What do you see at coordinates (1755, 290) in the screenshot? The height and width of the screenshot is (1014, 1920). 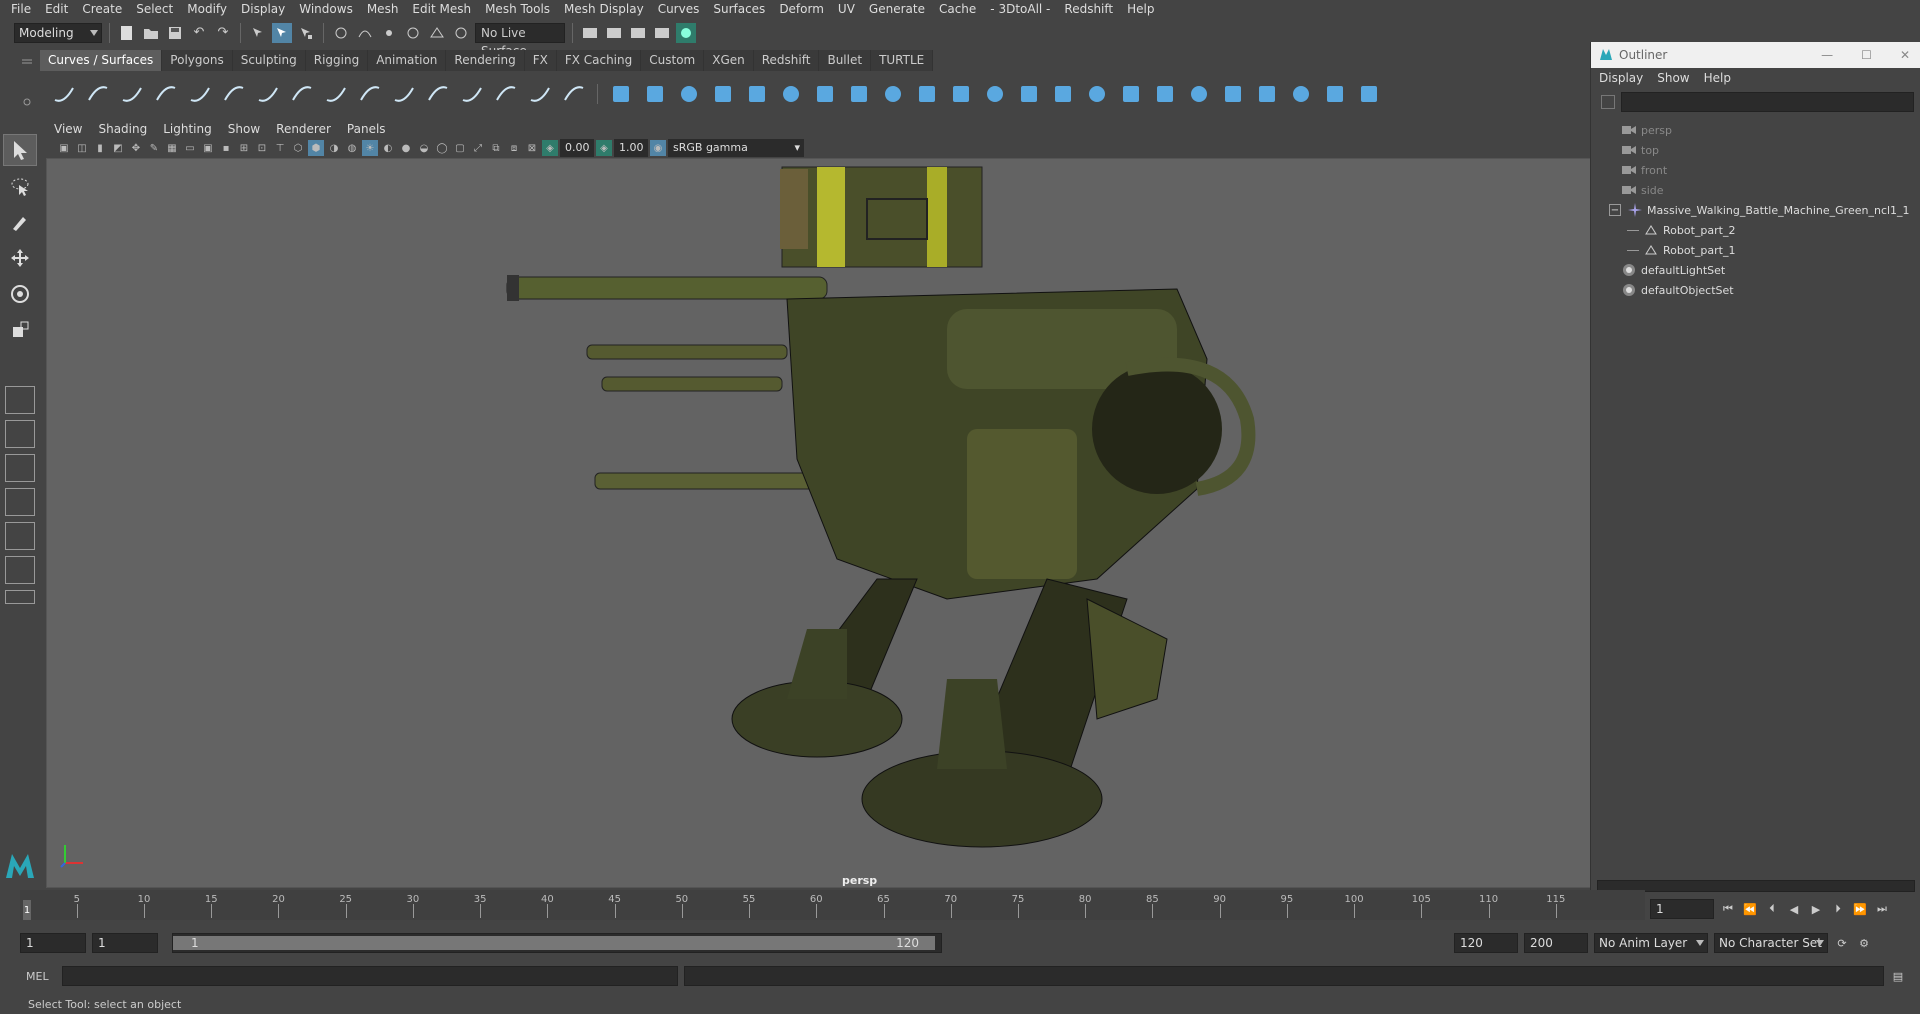 I see `outliner-item: defaultObjectSet` at bounding box center [1755, 290].